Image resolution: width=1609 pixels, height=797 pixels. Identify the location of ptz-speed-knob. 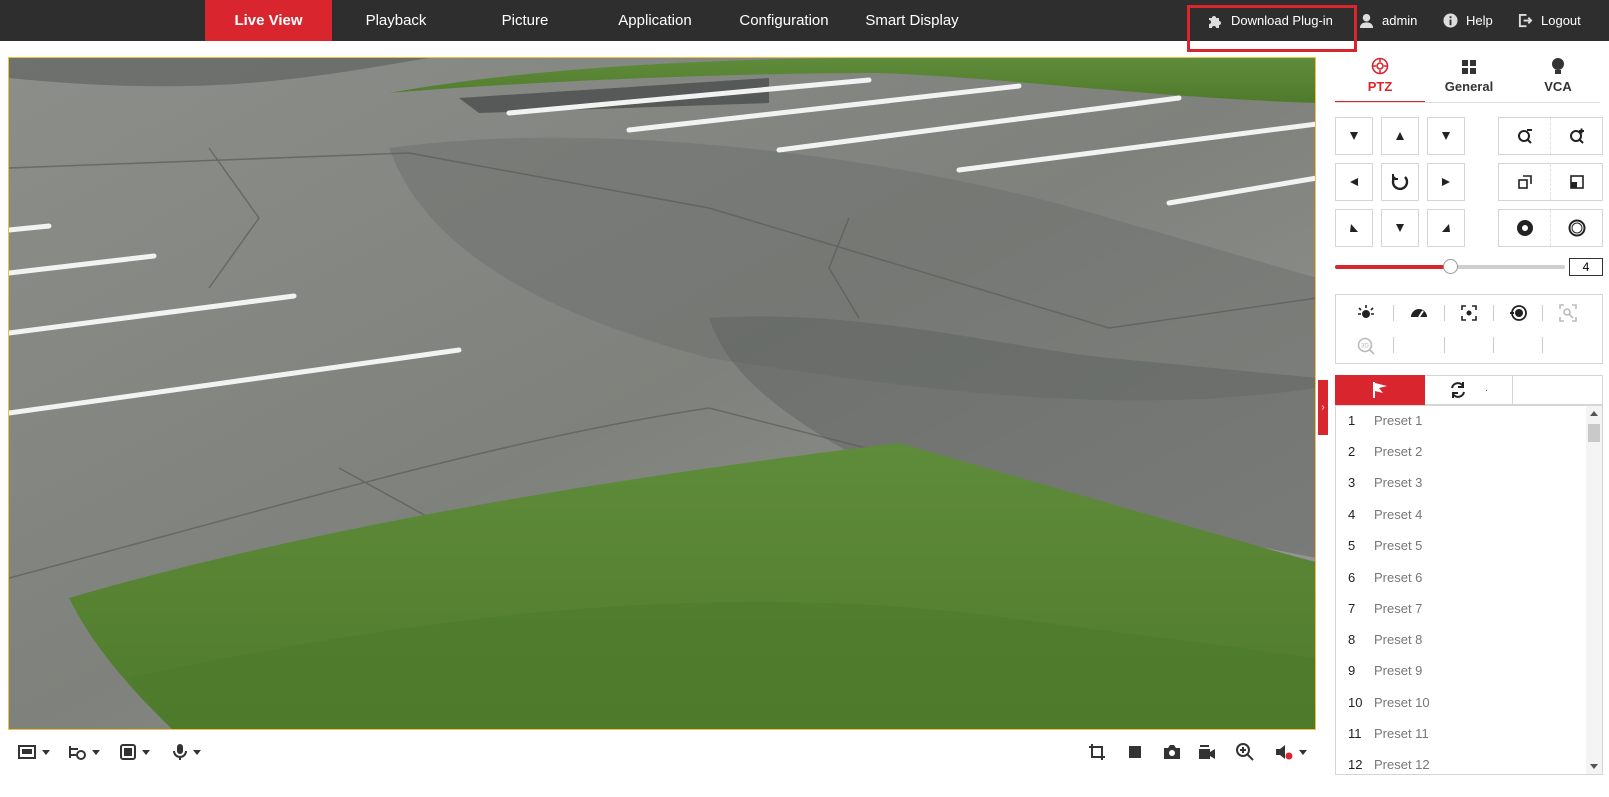
(1450, 266).